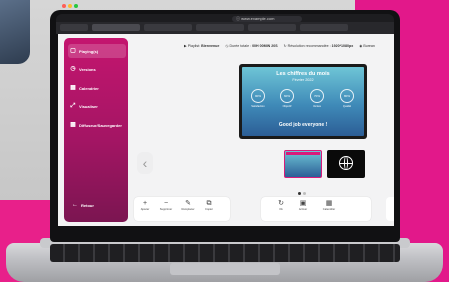  I want to click on maximize-window-button, so click(76, 6).